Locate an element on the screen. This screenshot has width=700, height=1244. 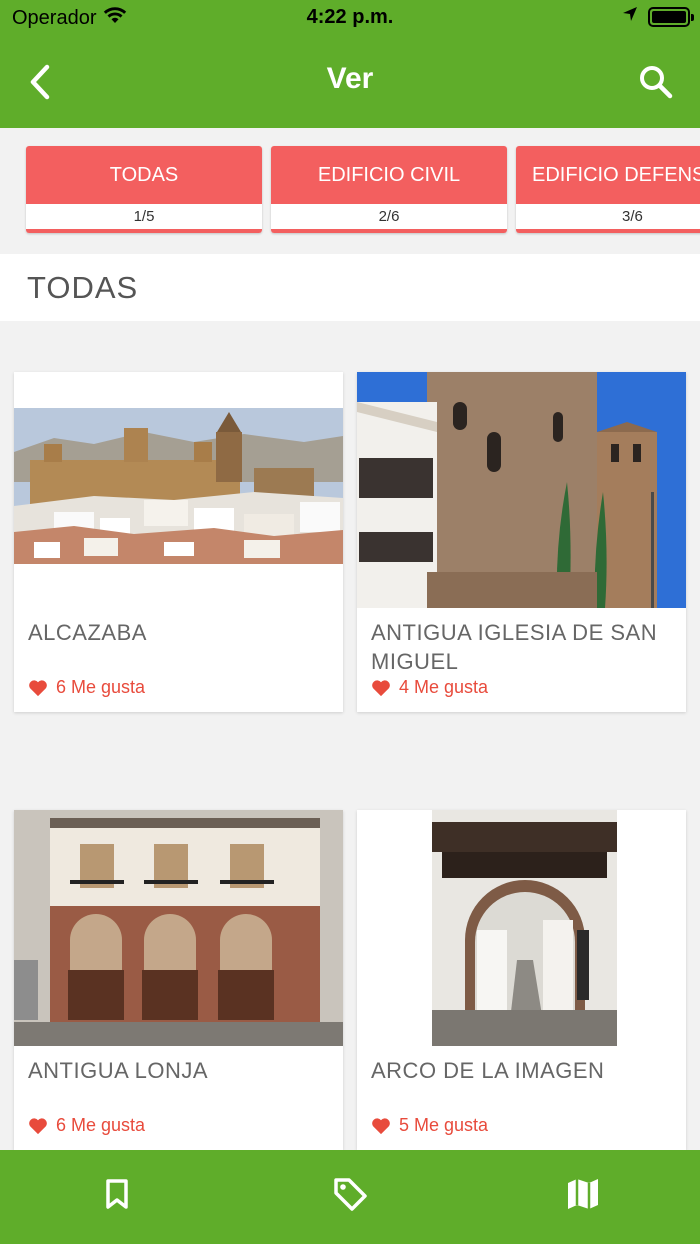
likes-count: 5 Me gusta is located at coordinates (444, 1125).